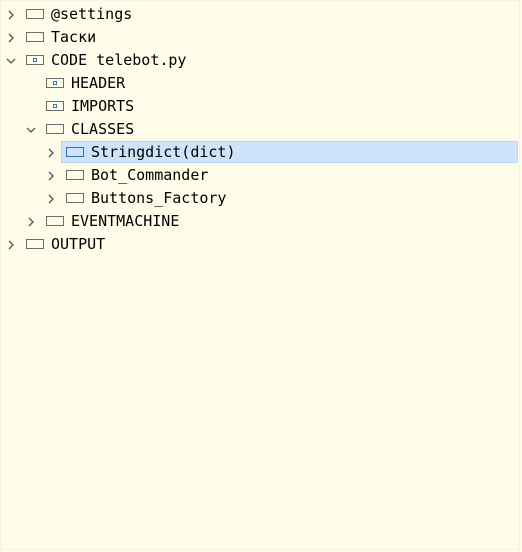  What do you see at coordinates (261, 14) in the screenshot?
I see `tree-item-settings: @settings` at bounding box center [261, 14].